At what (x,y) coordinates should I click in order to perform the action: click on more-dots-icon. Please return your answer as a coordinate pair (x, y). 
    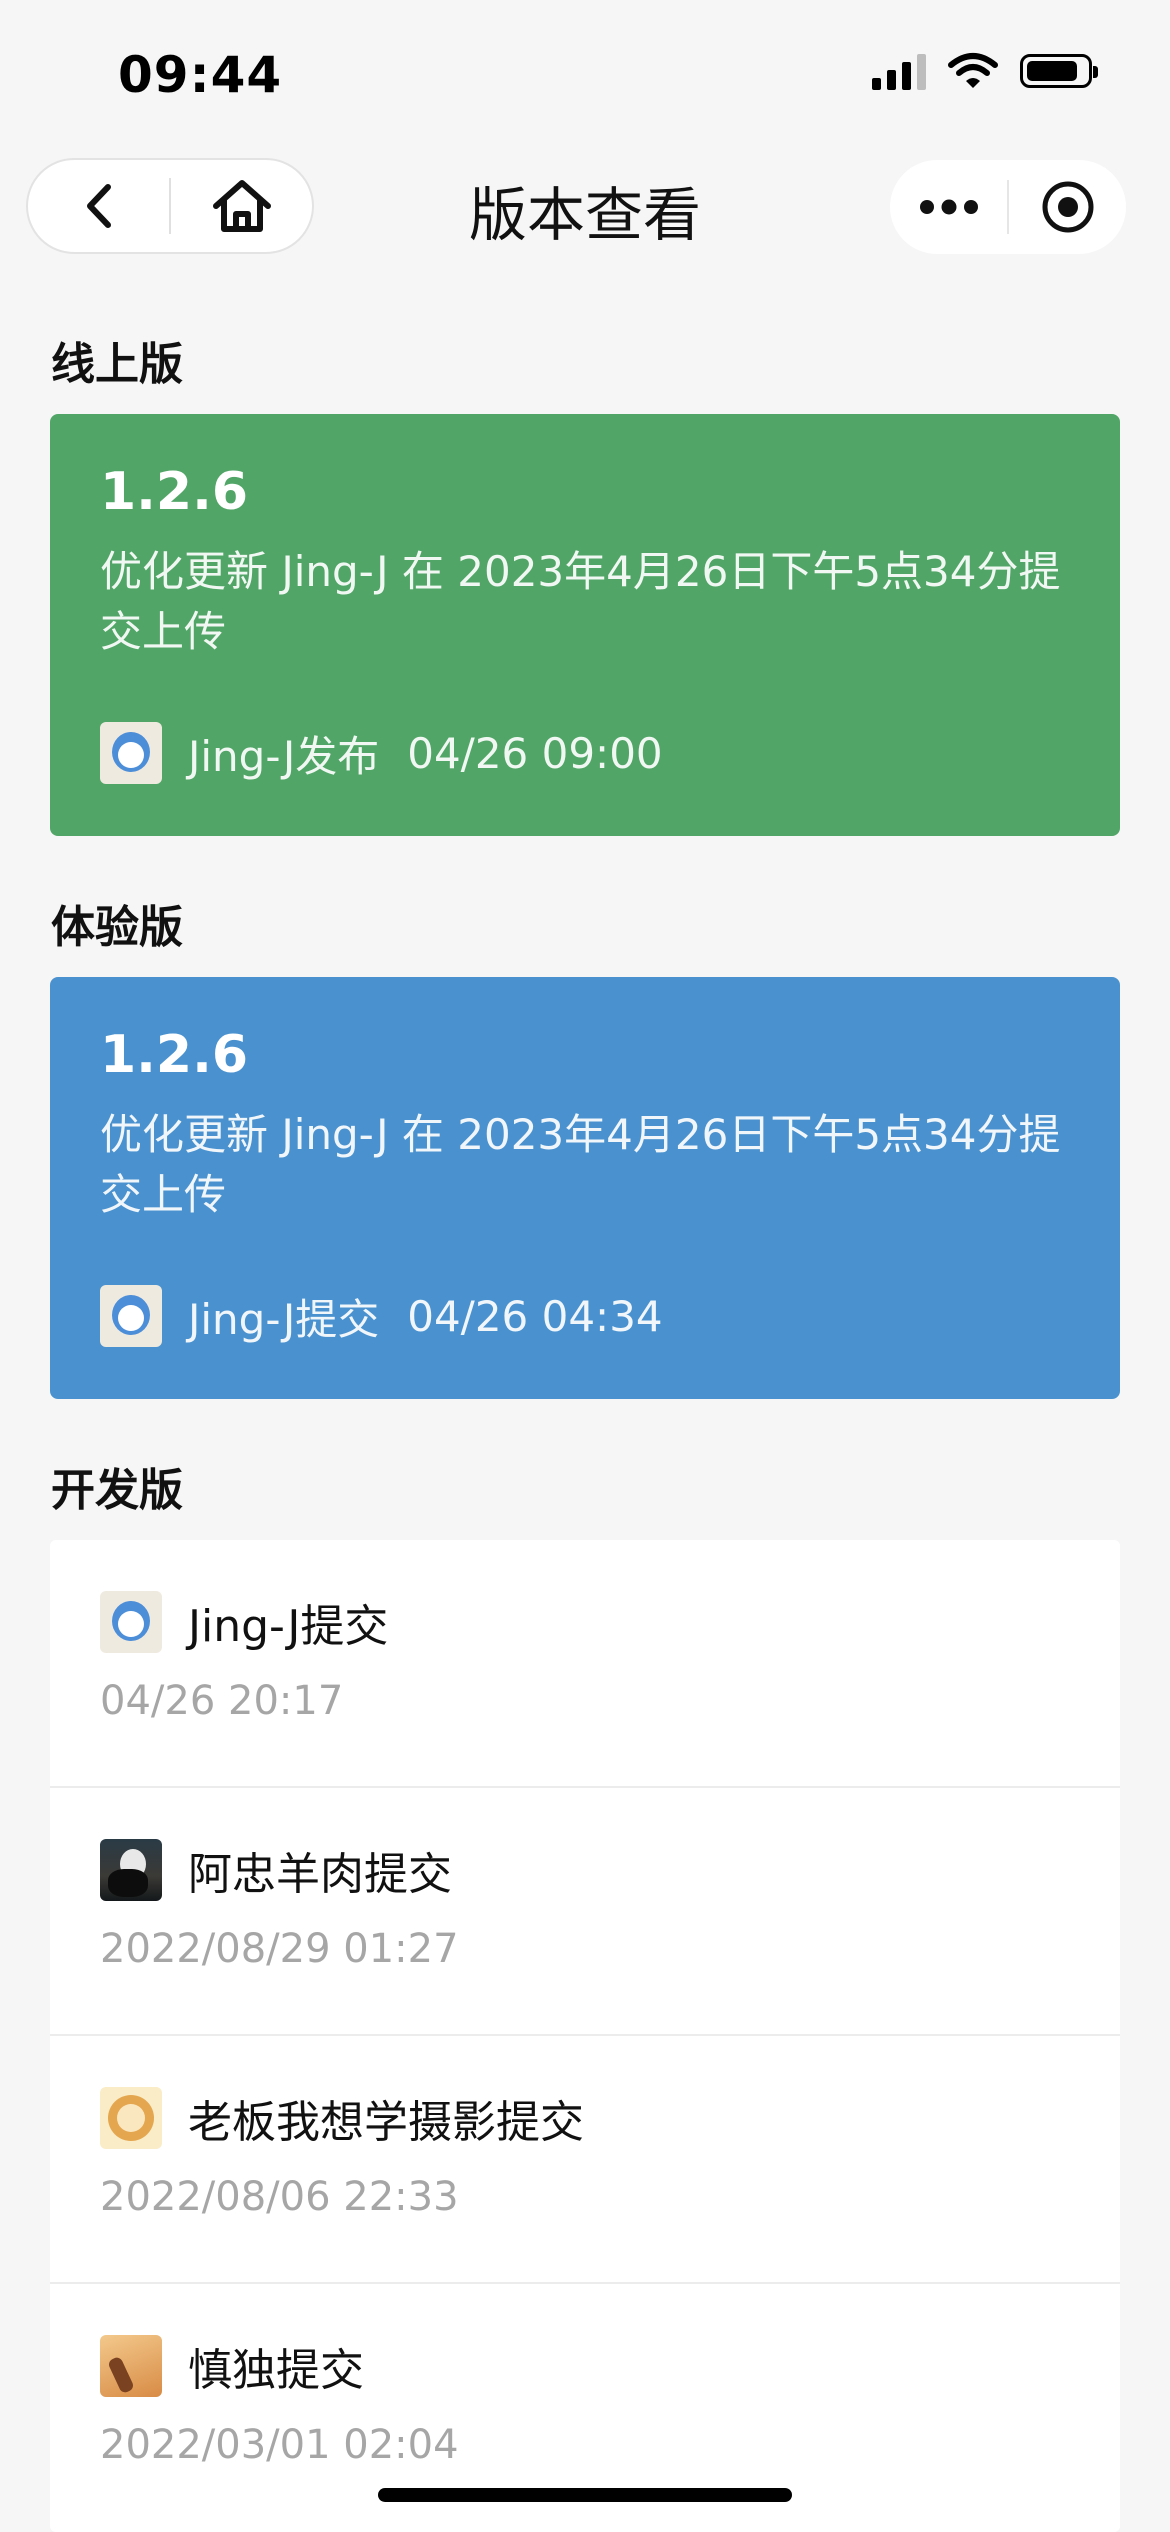
    Looking at the image, I should click on (948, 207).